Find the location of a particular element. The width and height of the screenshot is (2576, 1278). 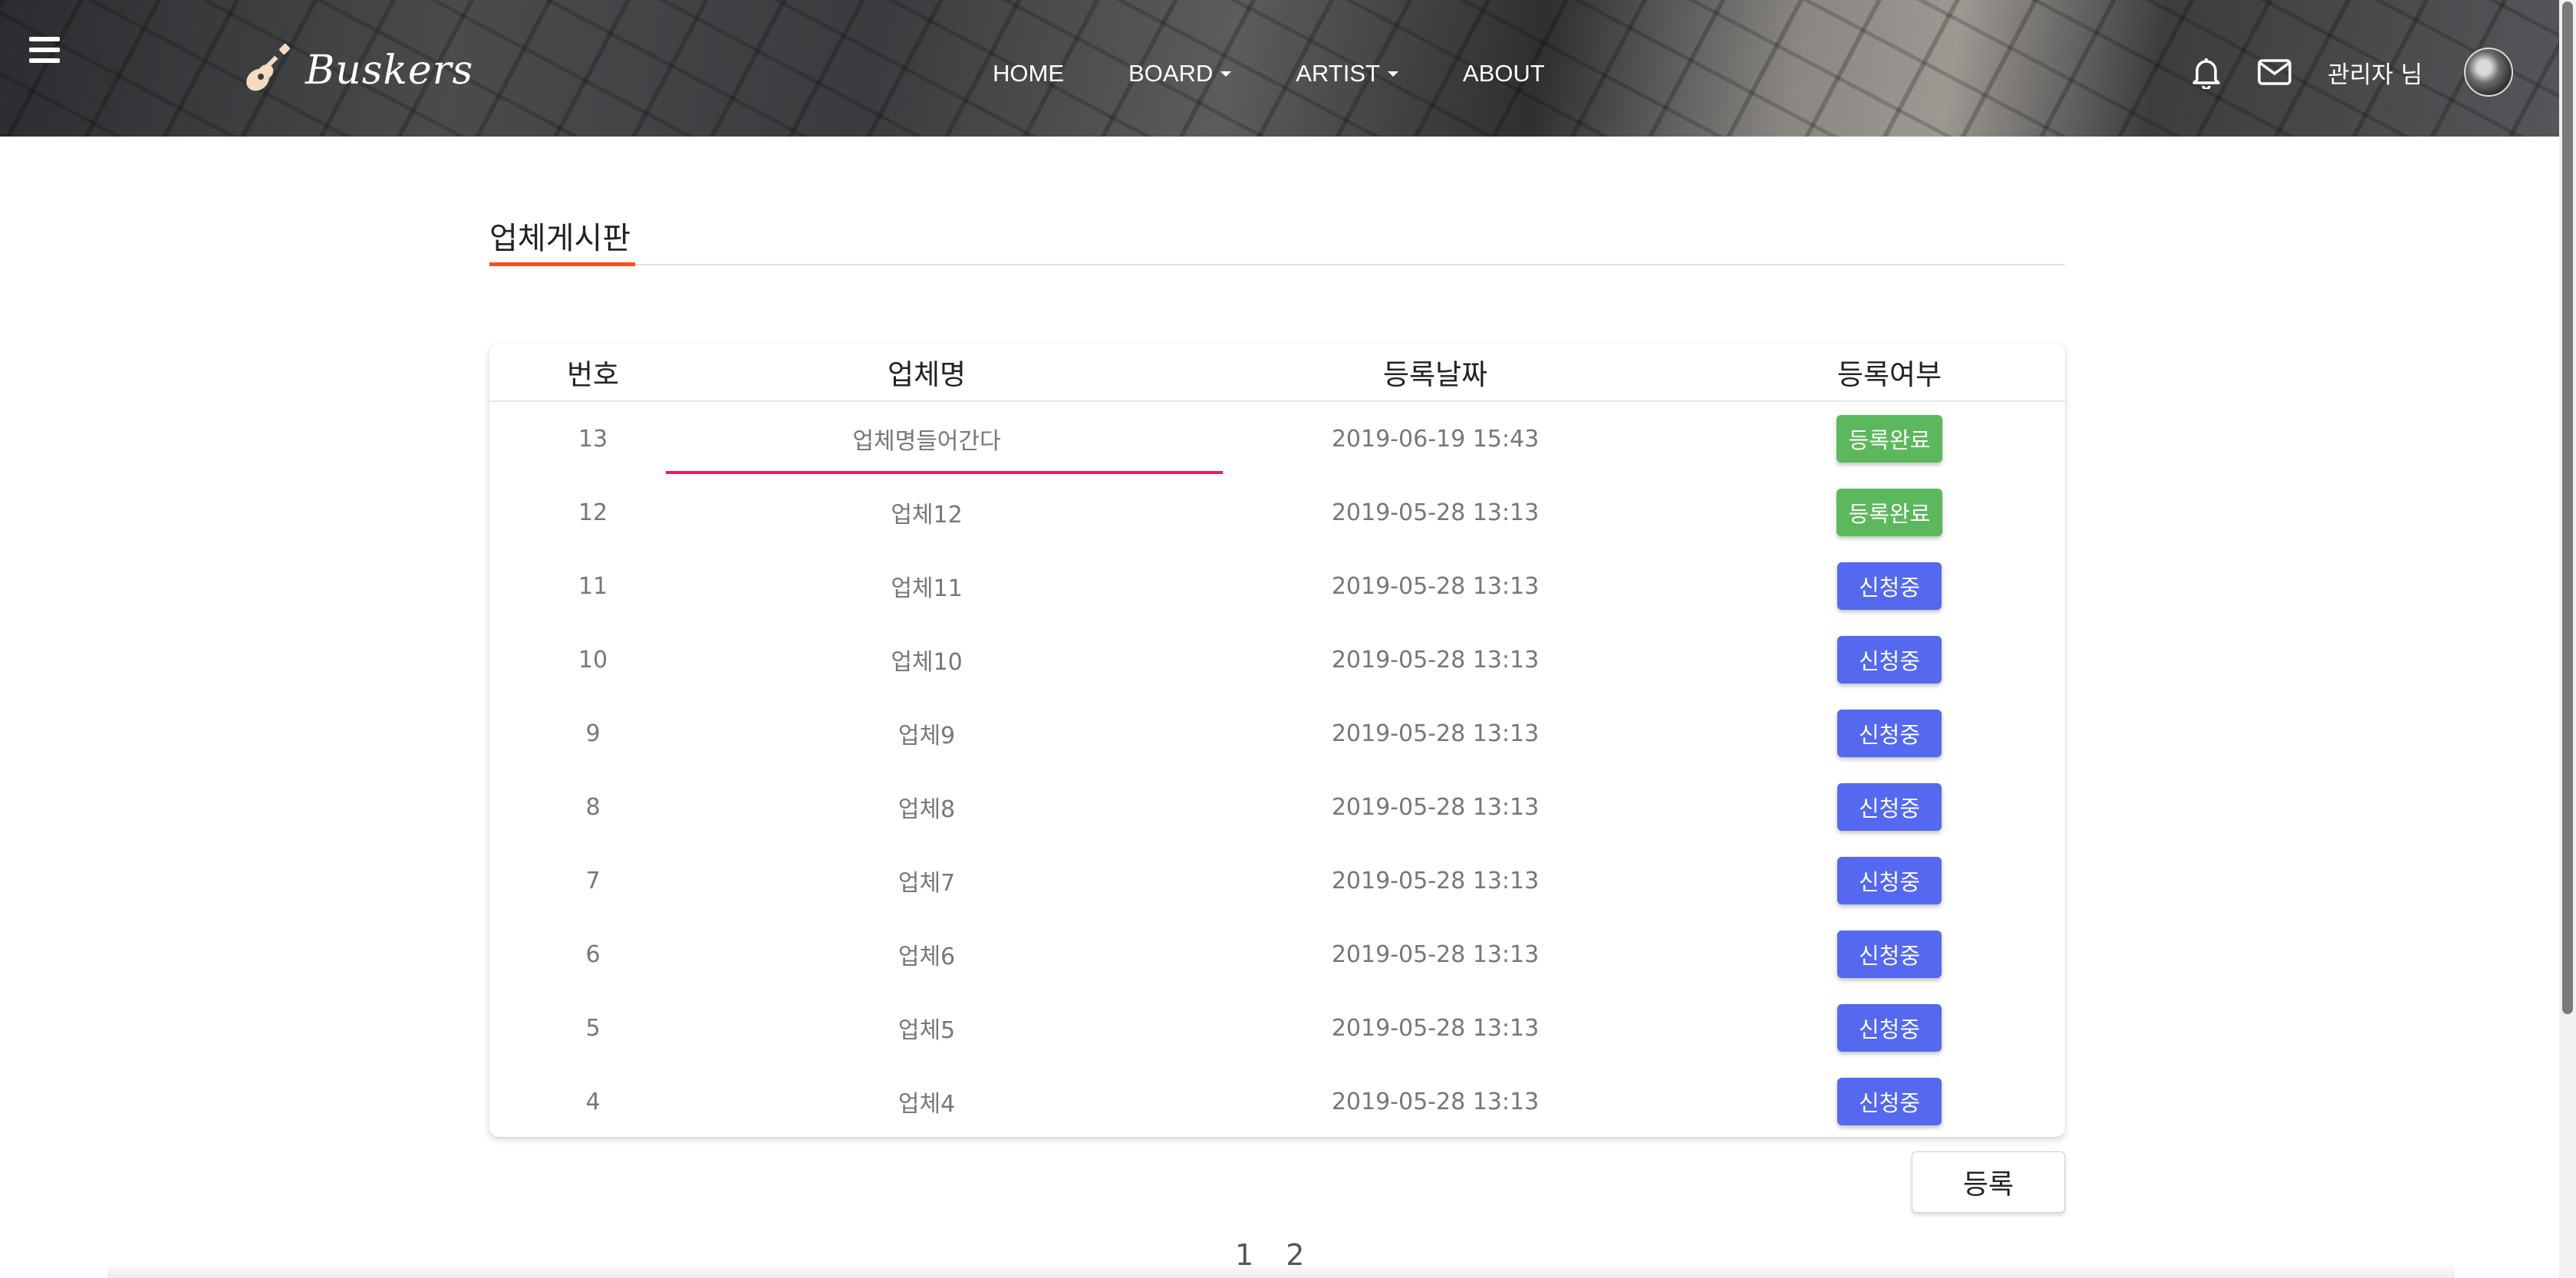

nav-about: ABOUT is located at coordinates (1504, 73).